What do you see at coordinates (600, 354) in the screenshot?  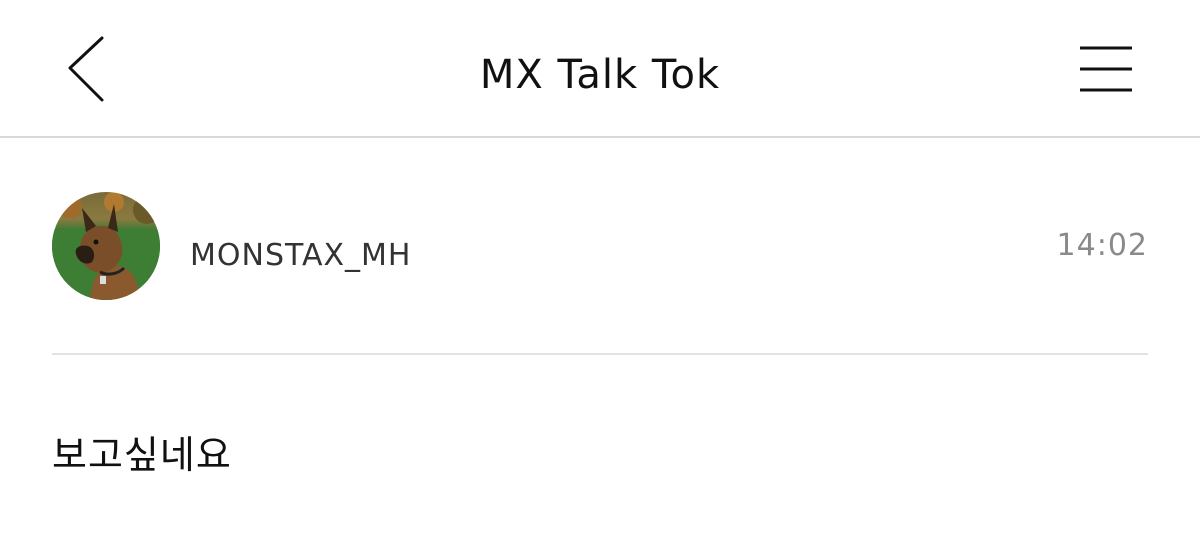 I see `divider` at bounding box center [600, 354].